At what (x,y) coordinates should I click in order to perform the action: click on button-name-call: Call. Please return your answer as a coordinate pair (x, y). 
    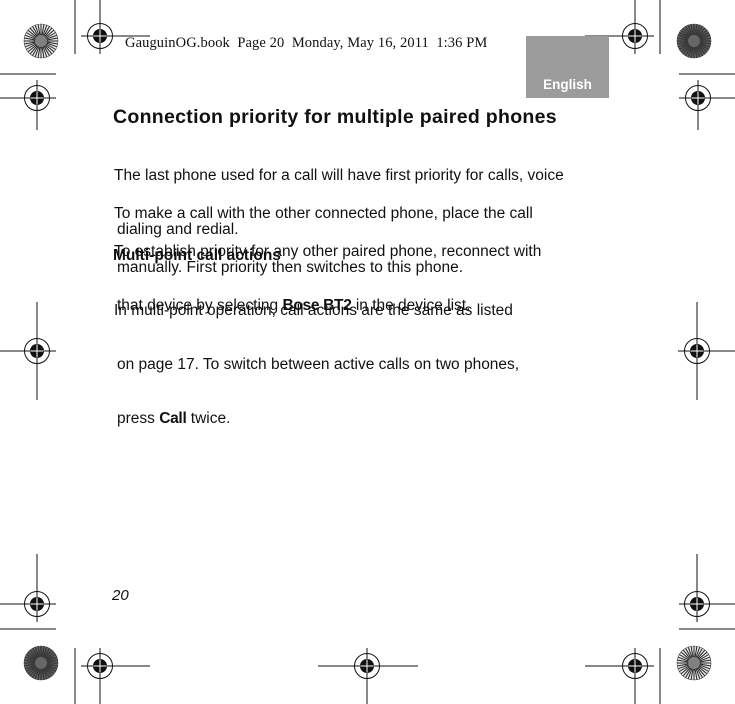
    Looking at the image, I should click on (173, 418).